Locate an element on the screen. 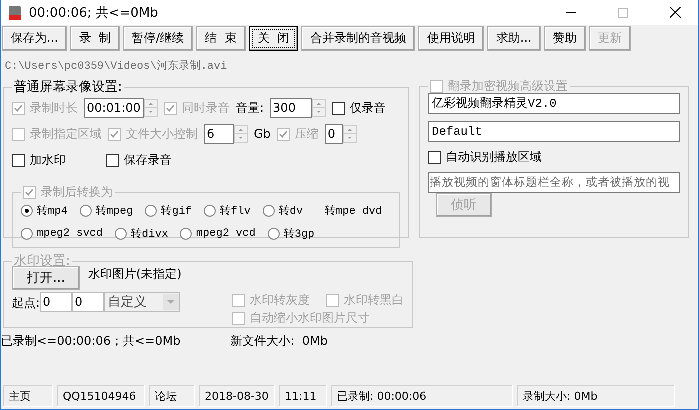 Image resolution: width=699 pixels, height=410 pixels. watermark-image-label: 水印图片(未指定) is located at coordinates (135, 274).